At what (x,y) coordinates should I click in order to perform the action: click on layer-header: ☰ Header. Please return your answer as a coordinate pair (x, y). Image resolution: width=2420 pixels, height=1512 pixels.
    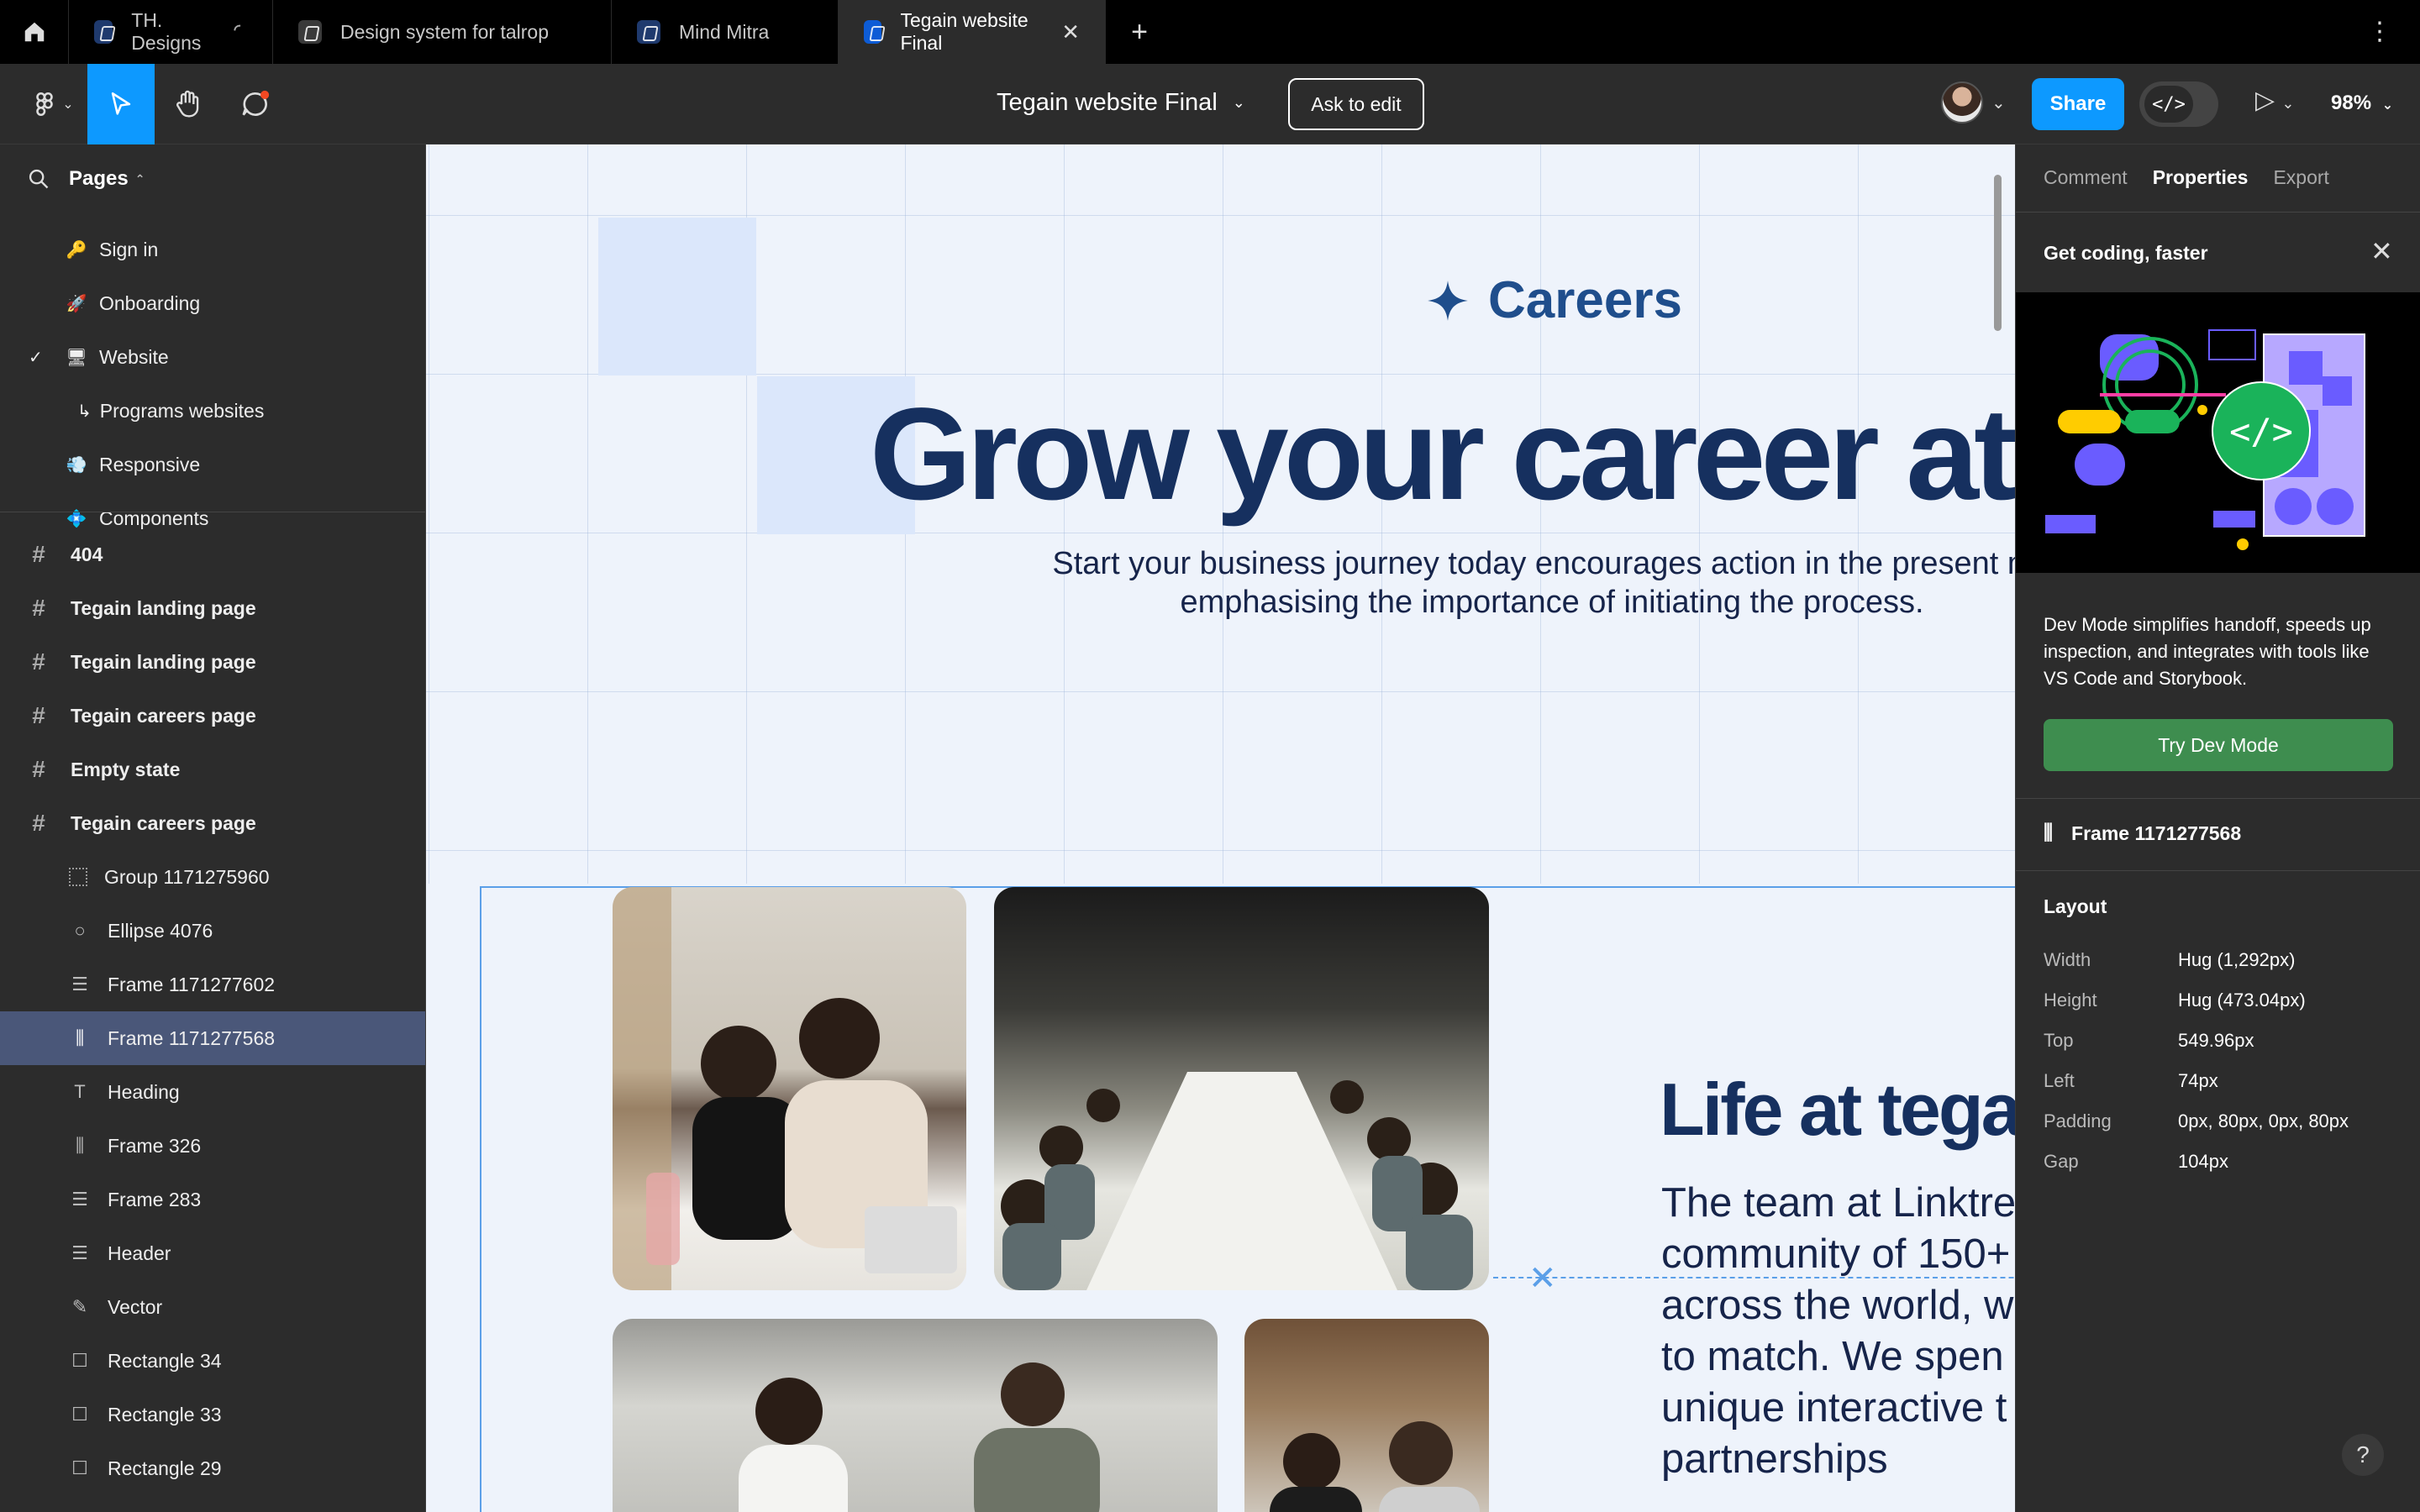
    Looking at the image, I should click on (212, 1253).